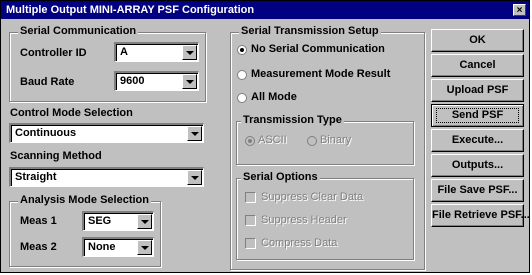 Image resolution: width=532 pixels, height=275 pixels. Describe the element at coordinates (320, 74) in the screenshot. I see `radio-measurement-result-label: Measurement Mode Result` at that location.